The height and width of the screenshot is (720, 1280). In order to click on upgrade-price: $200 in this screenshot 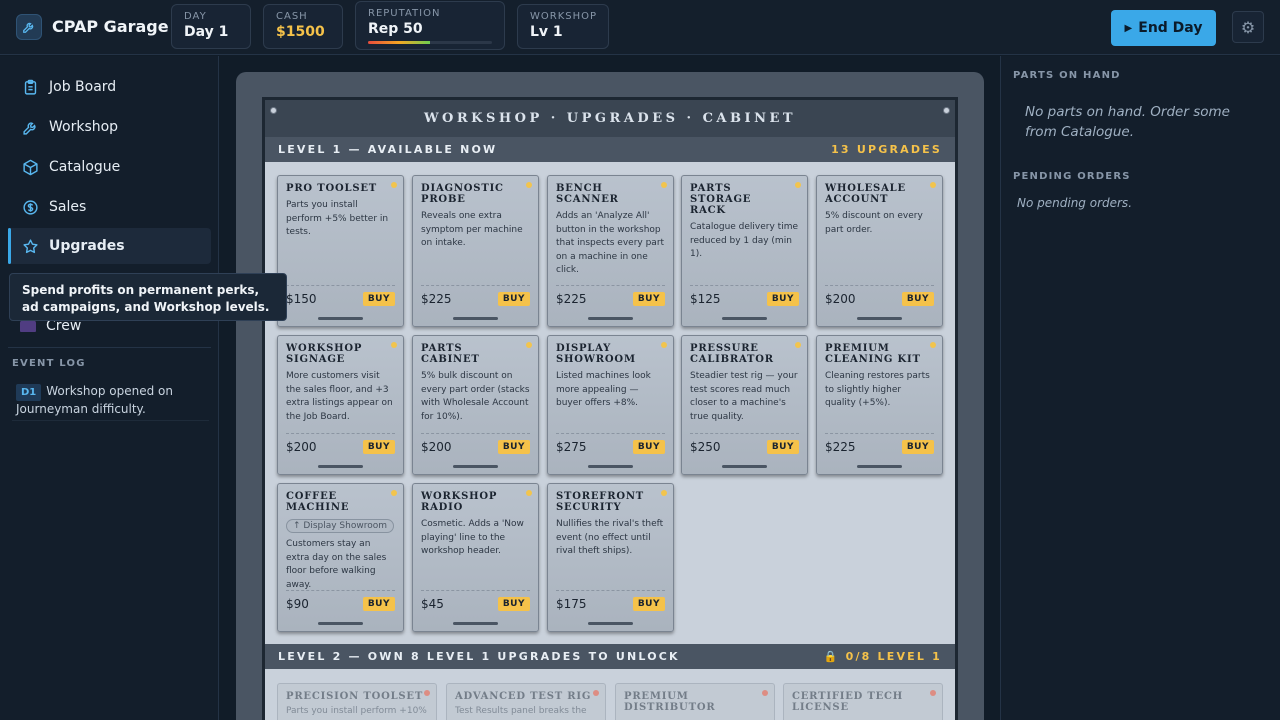, I will do `click(301, 447)`.